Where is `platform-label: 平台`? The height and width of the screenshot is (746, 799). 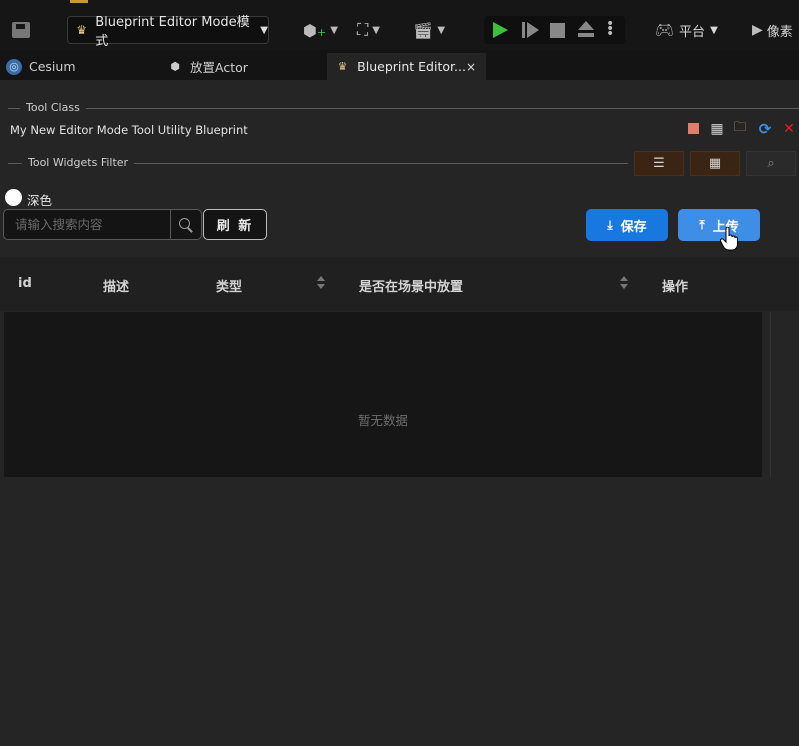
platform-label: 平台 is located at coordinates (692, 32).